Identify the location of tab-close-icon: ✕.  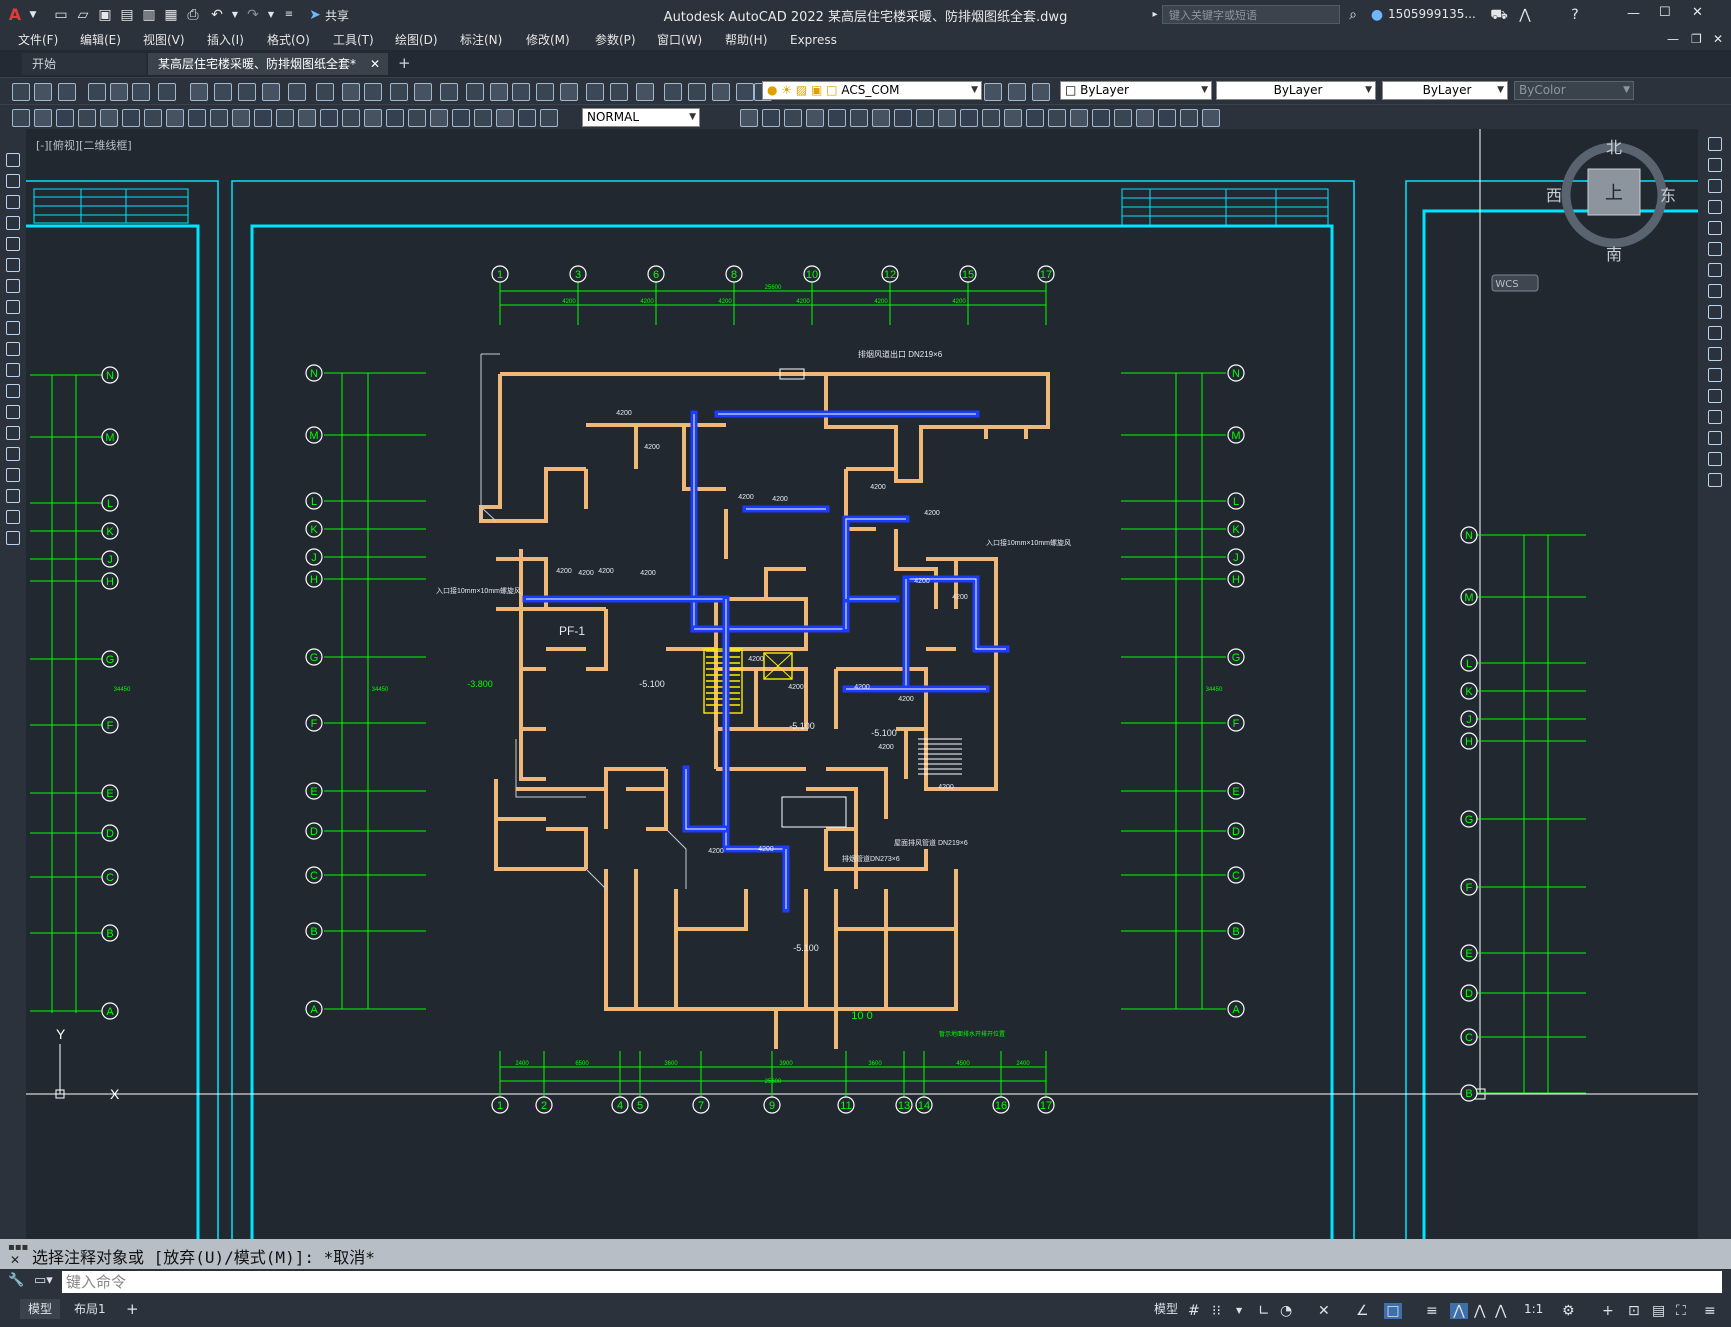
(375, 64).